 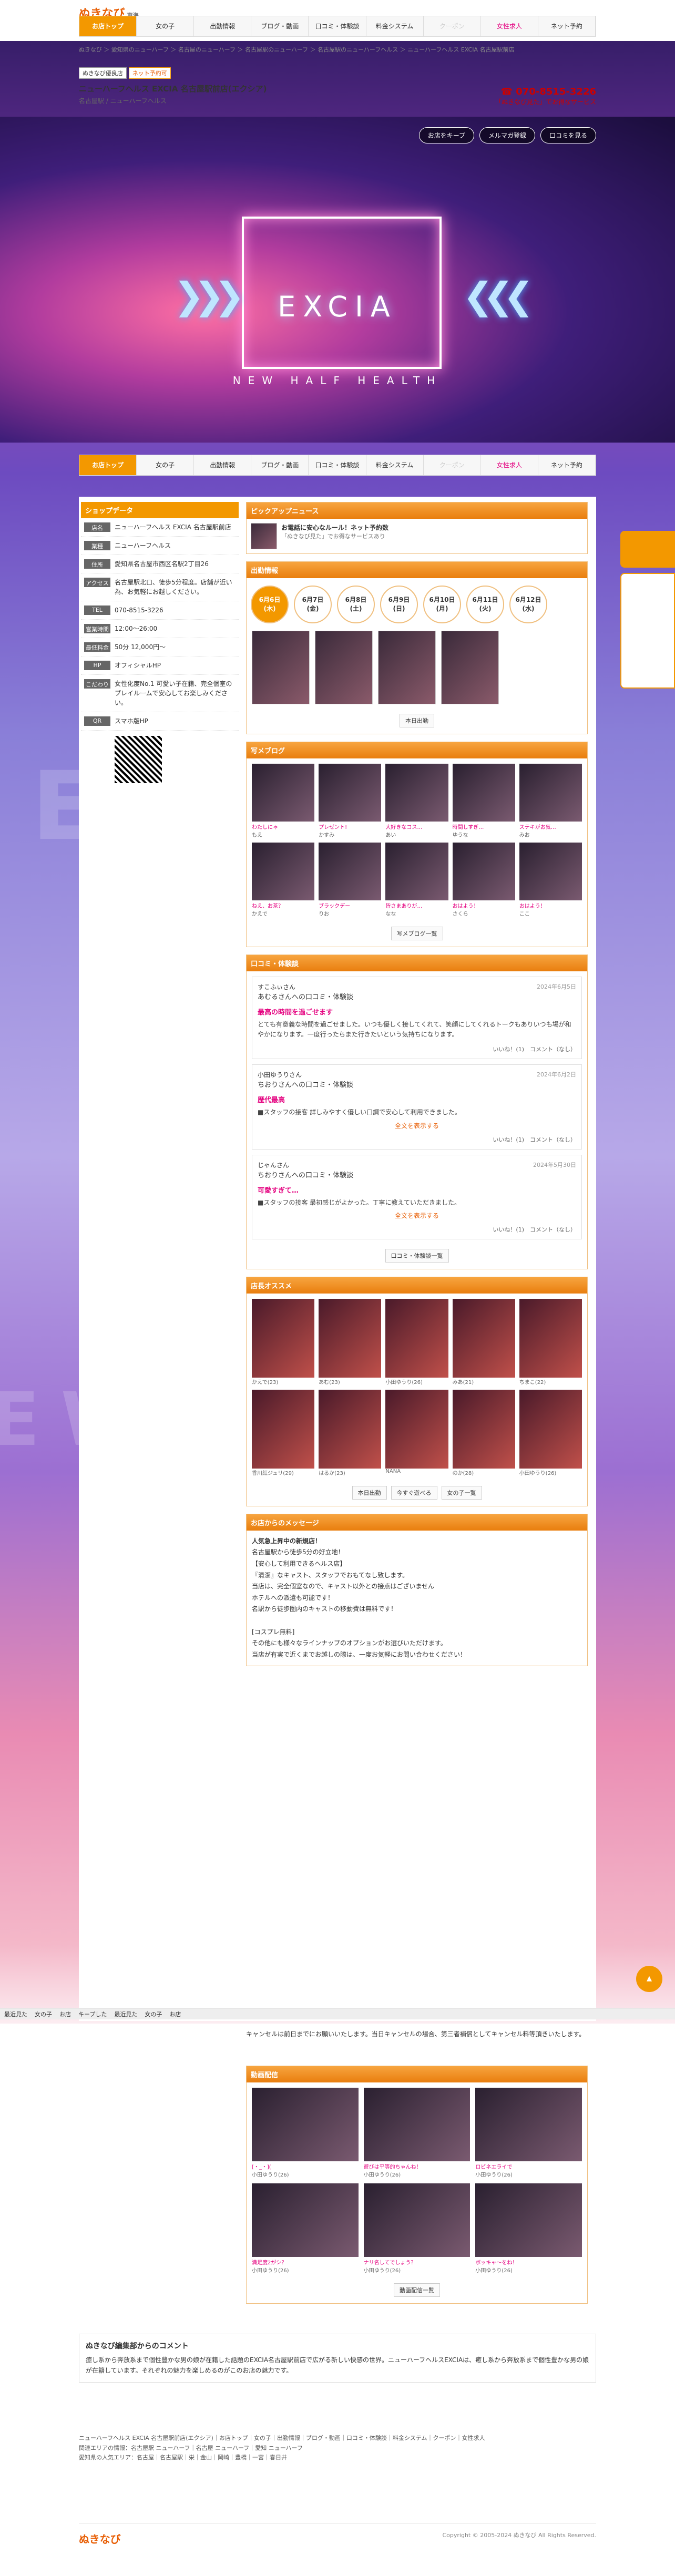 What do you see at coordinates (446, 135) in the screenshot?
I see `keep-shop-button: お店をキープ` at bounding box center [446, 135].